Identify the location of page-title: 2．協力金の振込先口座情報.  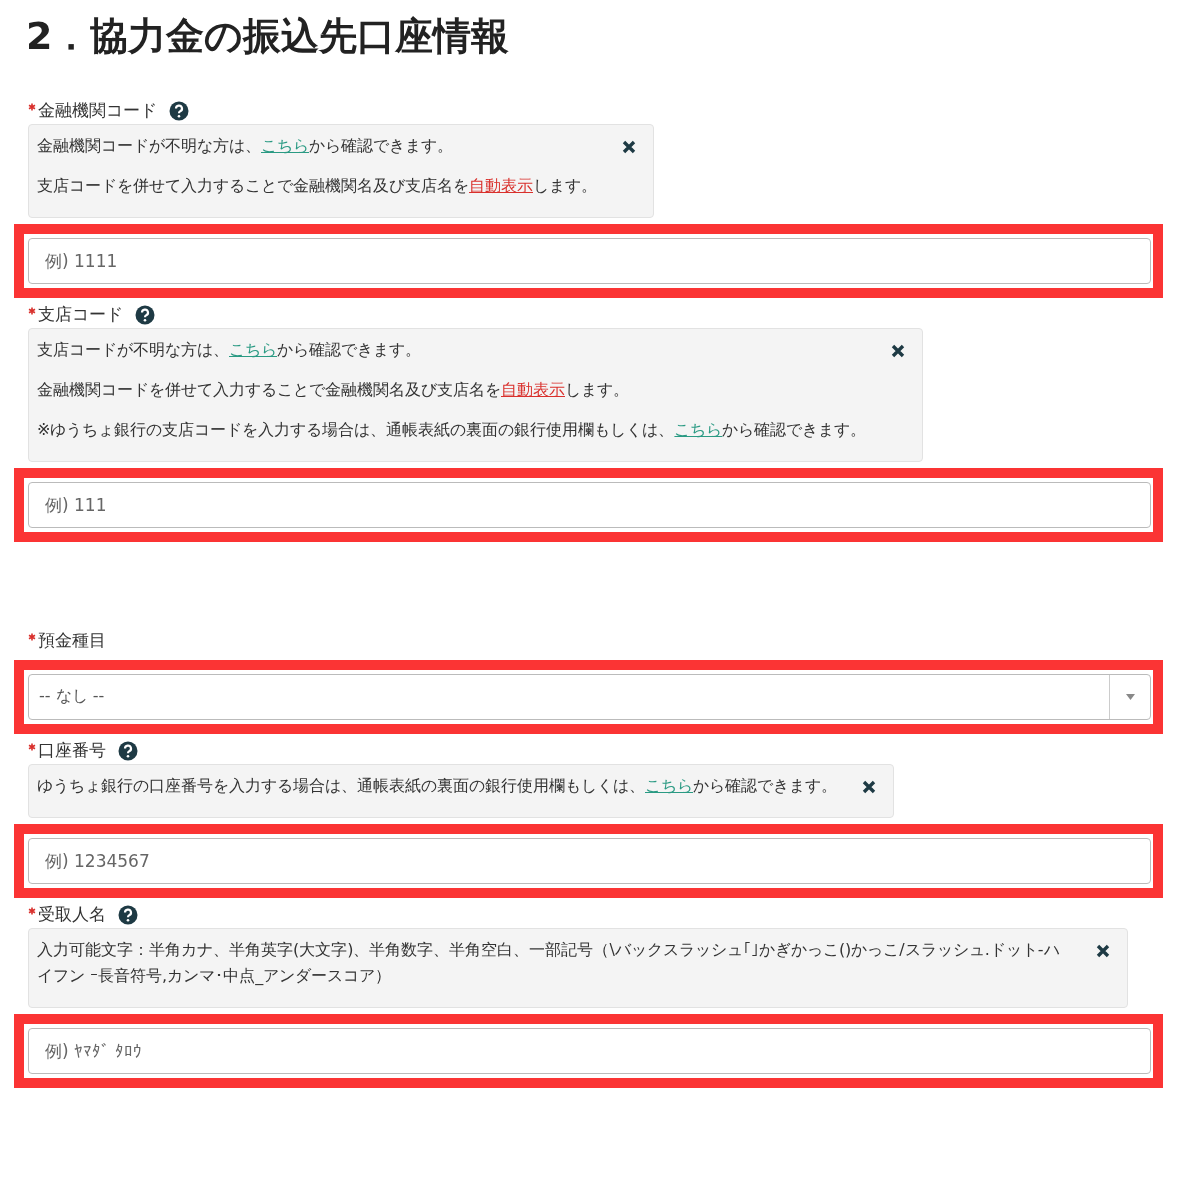
(268, 37).